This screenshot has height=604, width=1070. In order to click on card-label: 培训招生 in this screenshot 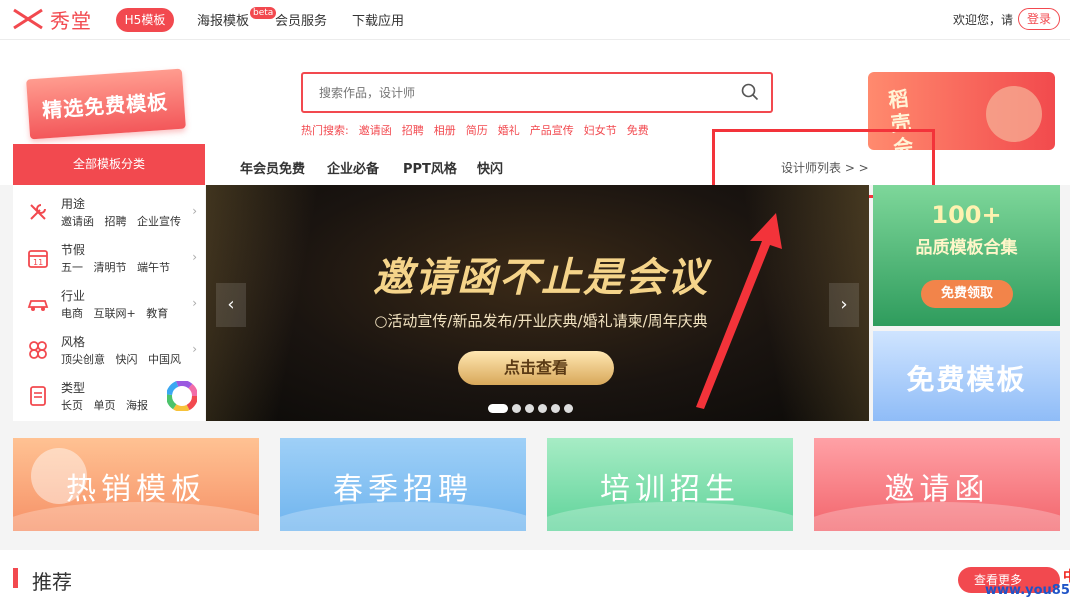, I will do `click(670, 489)`.